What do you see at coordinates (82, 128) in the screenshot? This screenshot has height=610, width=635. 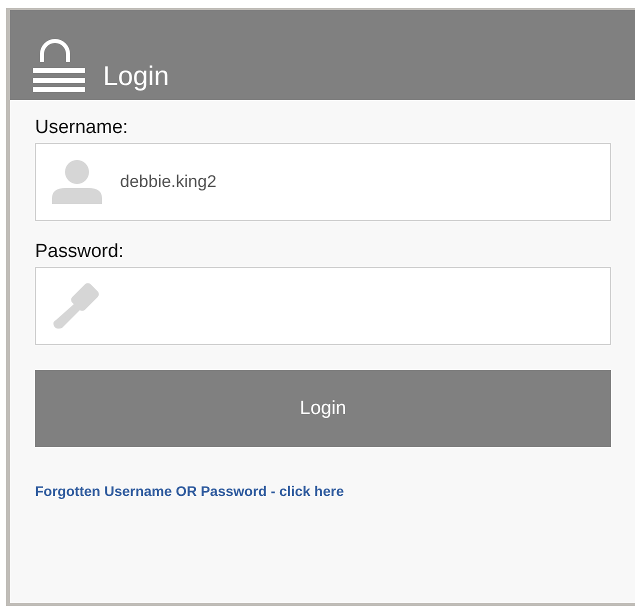 I see `field-label: Username:` at bounding box center [82, 128].